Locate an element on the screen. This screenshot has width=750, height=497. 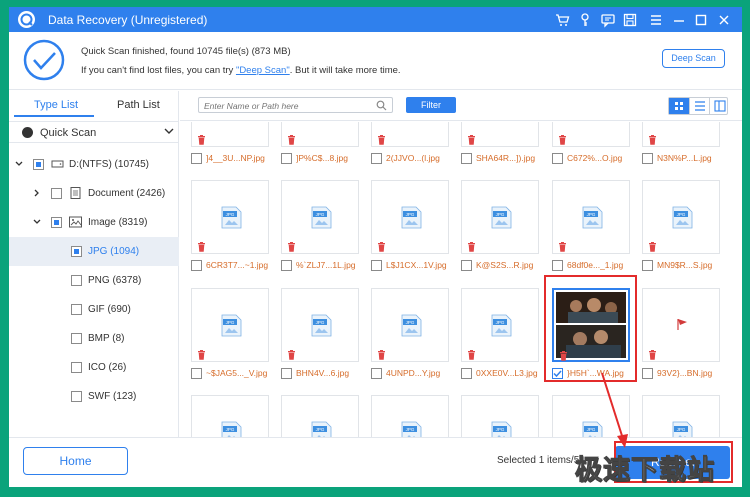
file-item: JPG 0XXE0V...L3.jpg is located at coordinates (503, 340).